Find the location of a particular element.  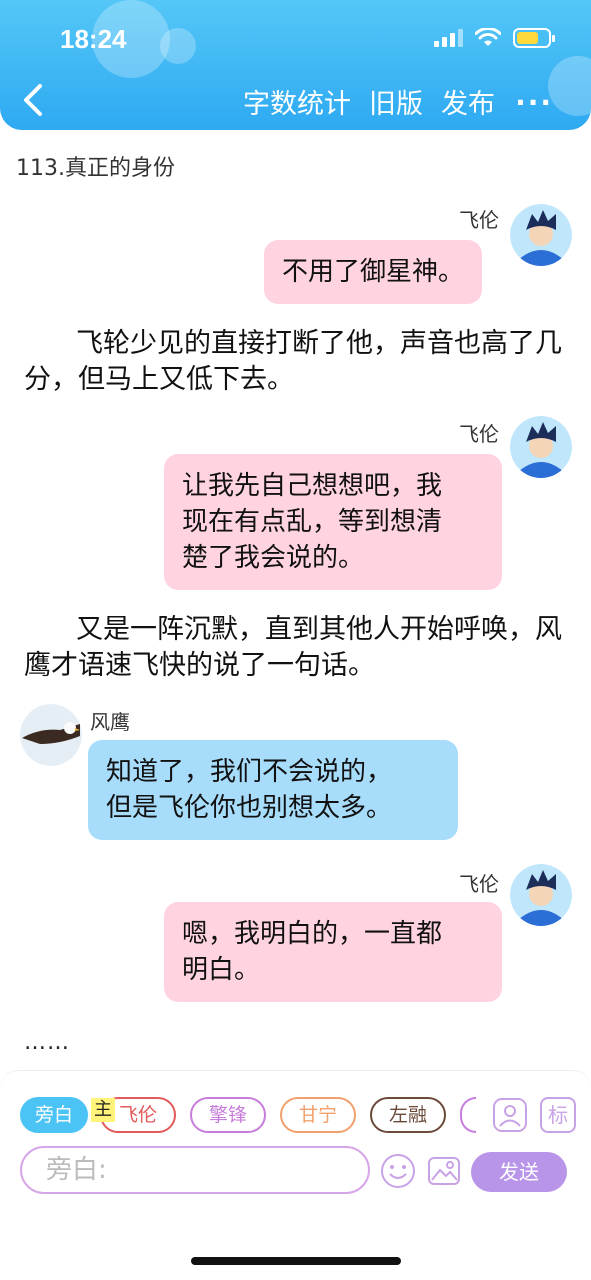

speaker-name: 风鹰 is located at coordinates (110, 722).